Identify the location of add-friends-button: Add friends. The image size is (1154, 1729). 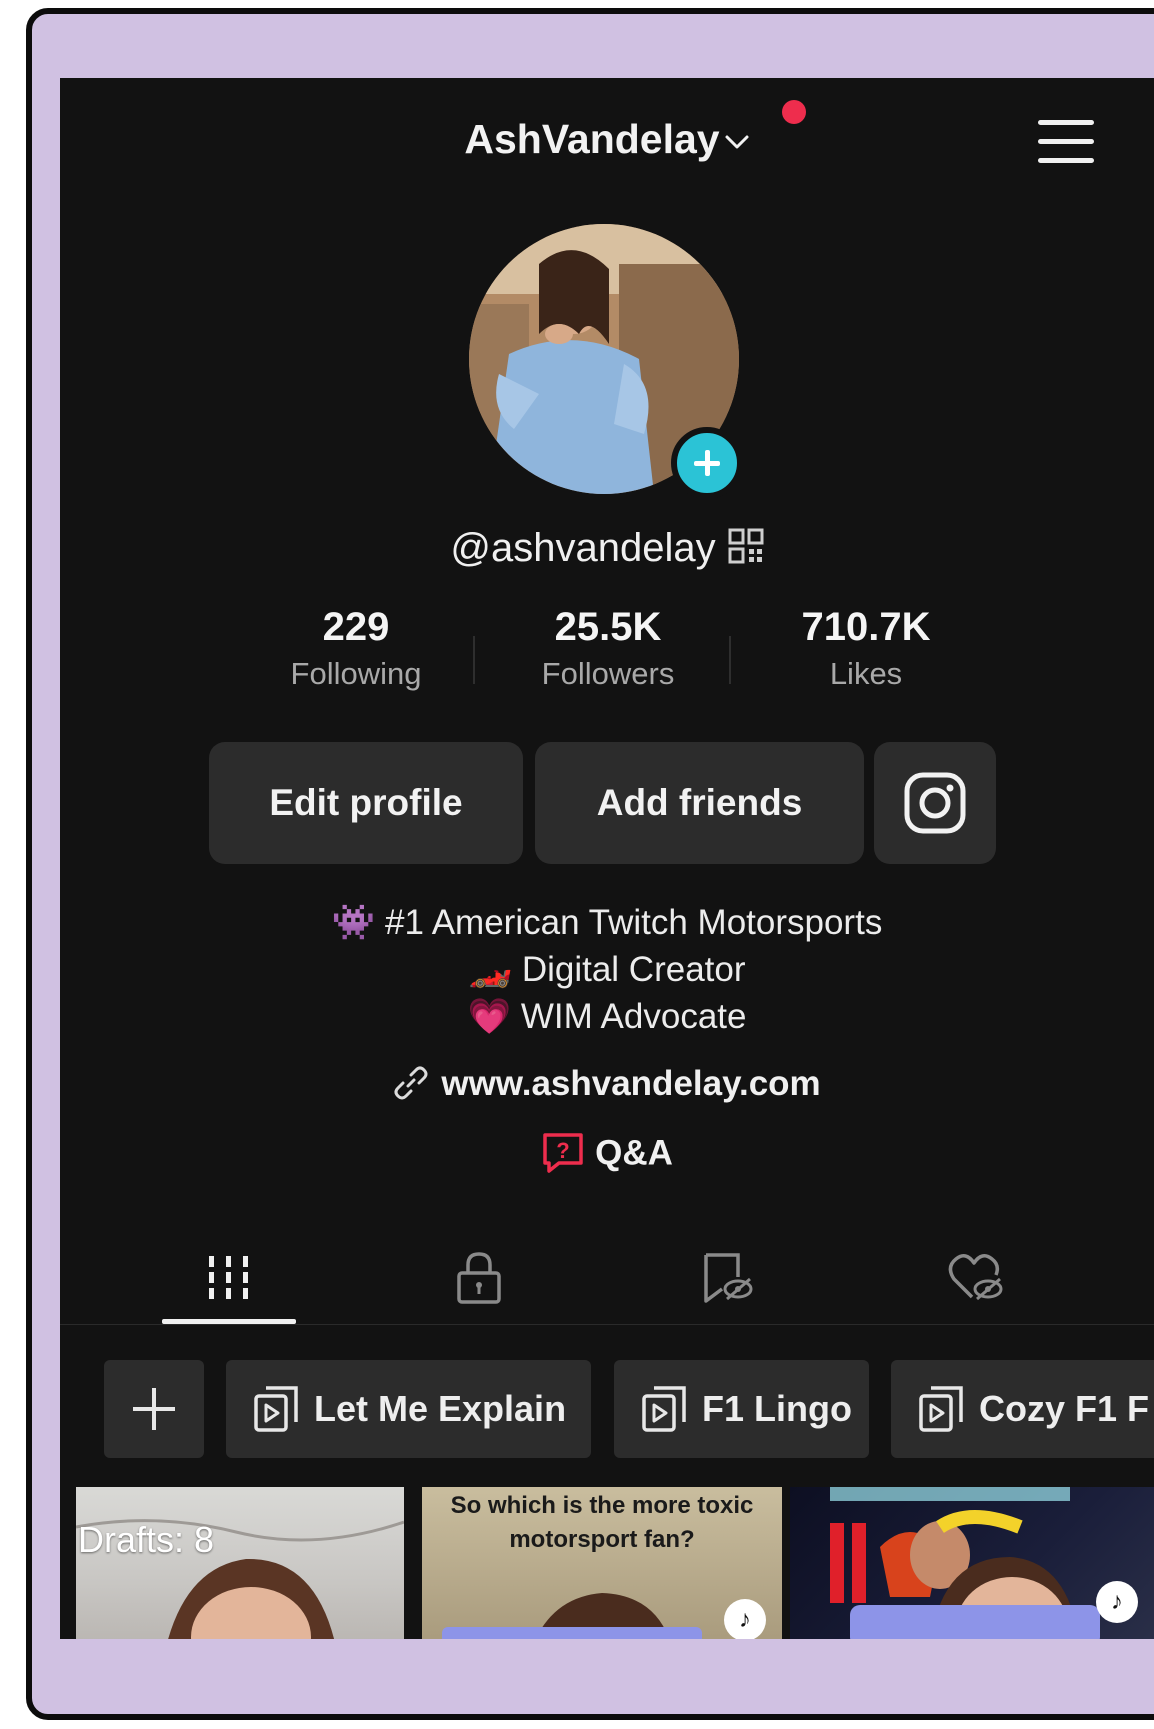
(699, 803).